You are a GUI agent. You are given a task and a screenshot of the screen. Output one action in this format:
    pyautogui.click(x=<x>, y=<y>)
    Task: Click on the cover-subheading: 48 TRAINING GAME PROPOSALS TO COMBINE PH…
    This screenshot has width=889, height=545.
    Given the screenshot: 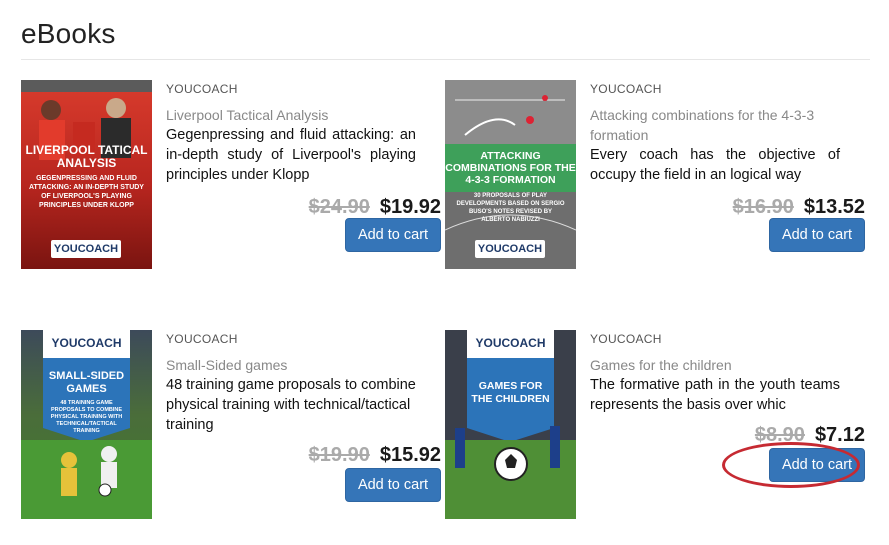 What is the action you would take?
    pyautogui.click(x=86, y=417)
    